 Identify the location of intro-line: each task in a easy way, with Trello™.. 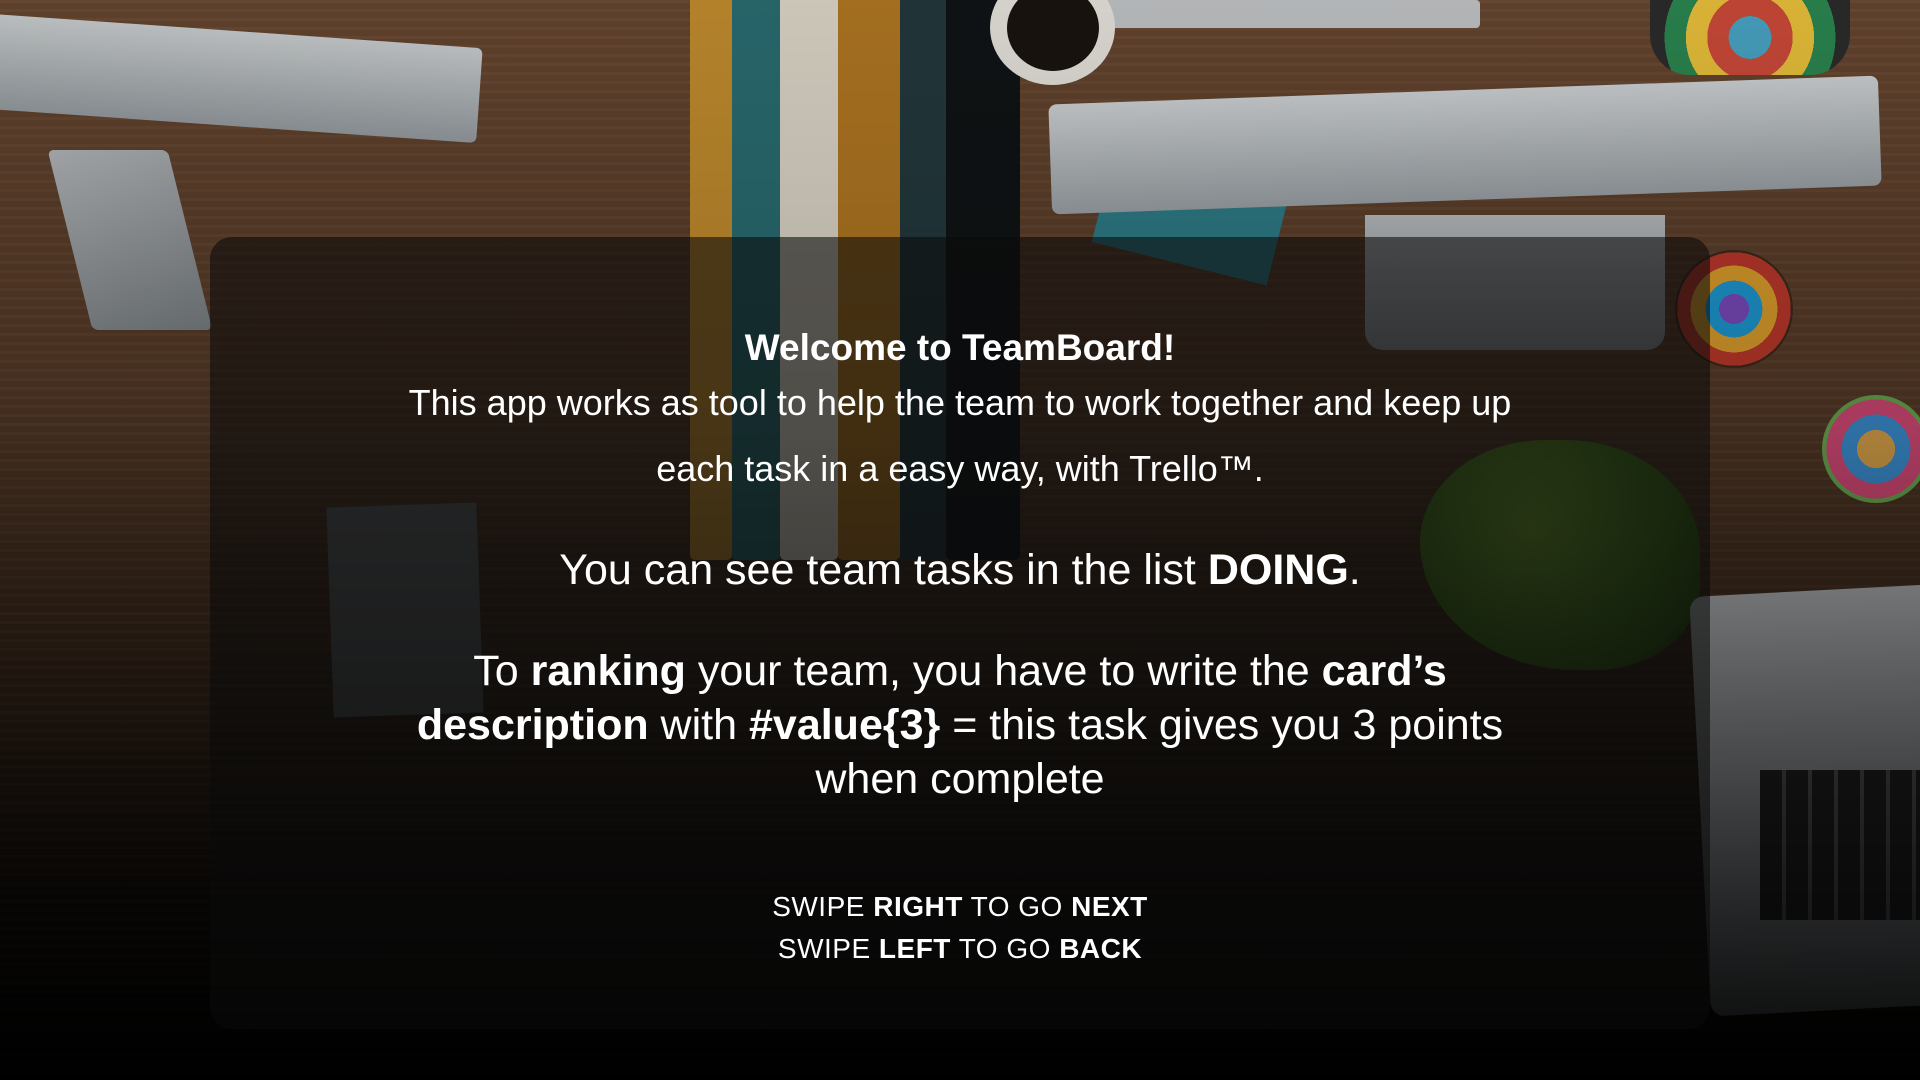
(960, 468).